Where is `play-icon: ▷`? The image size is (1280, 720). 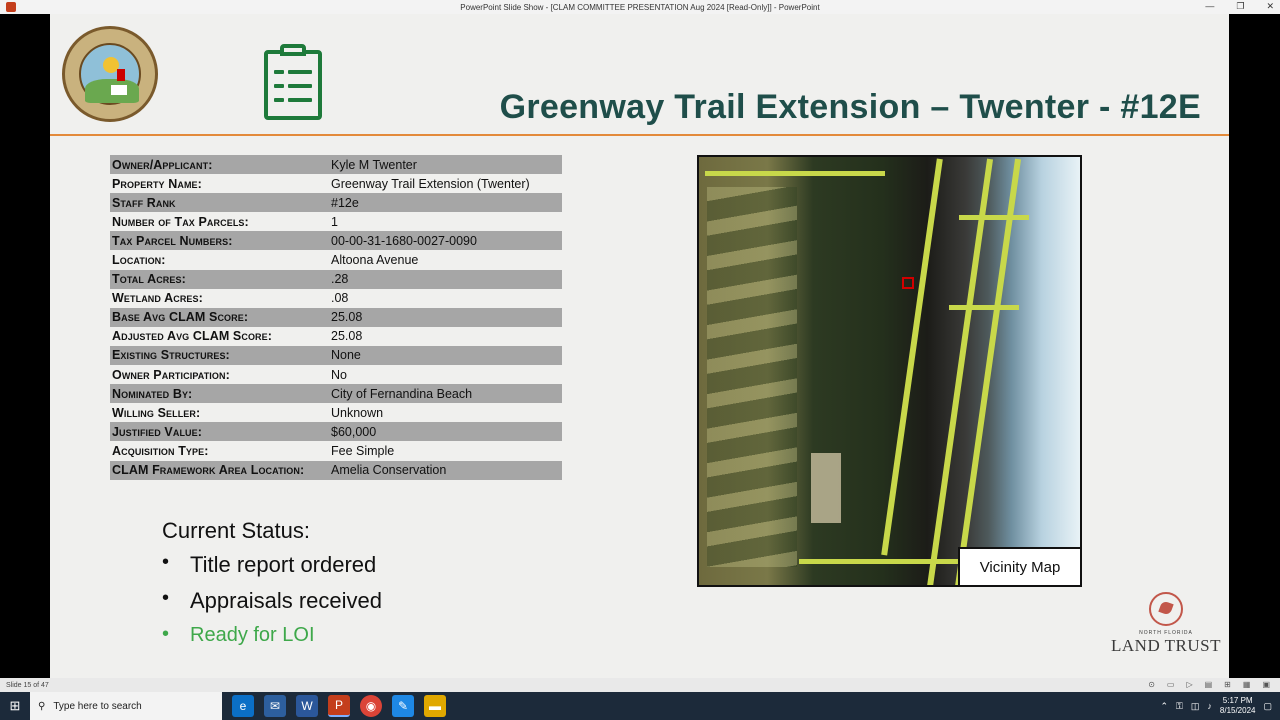
play-icon: ▷ is located at coordinates (1189, 684).